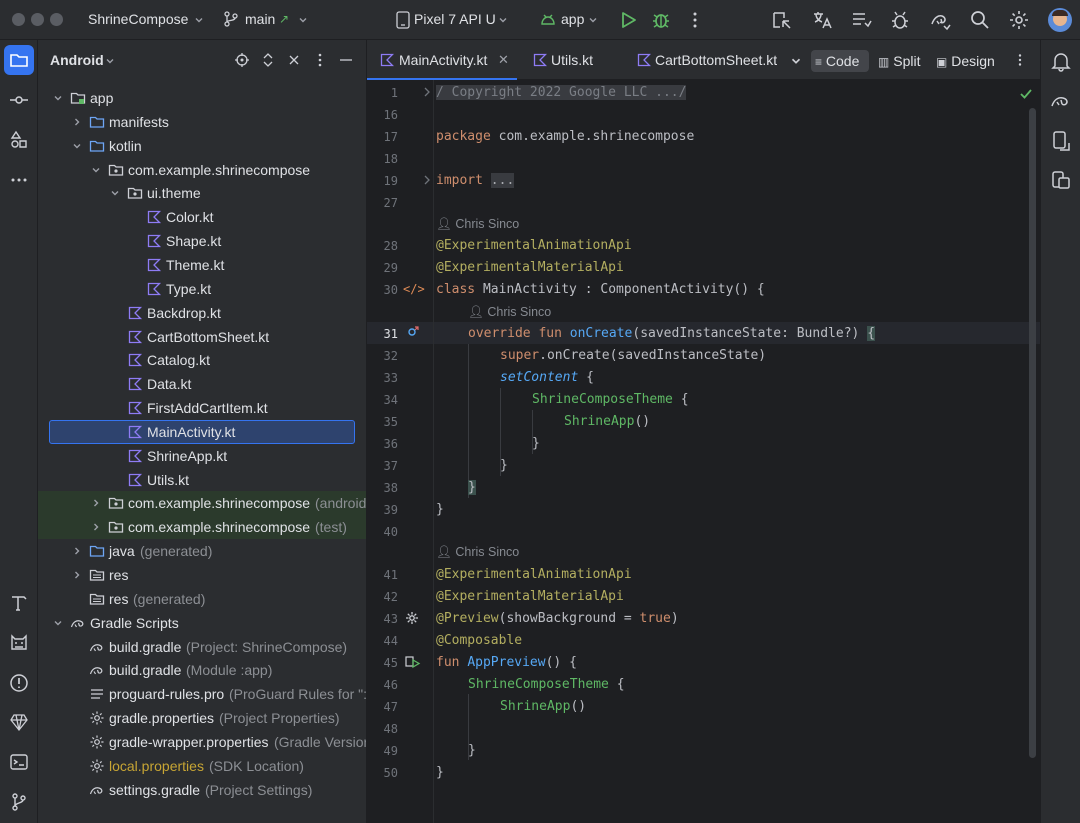  I want to click on tree-item: build.gradle (Project: ShrineCompose), so click(202, 647).